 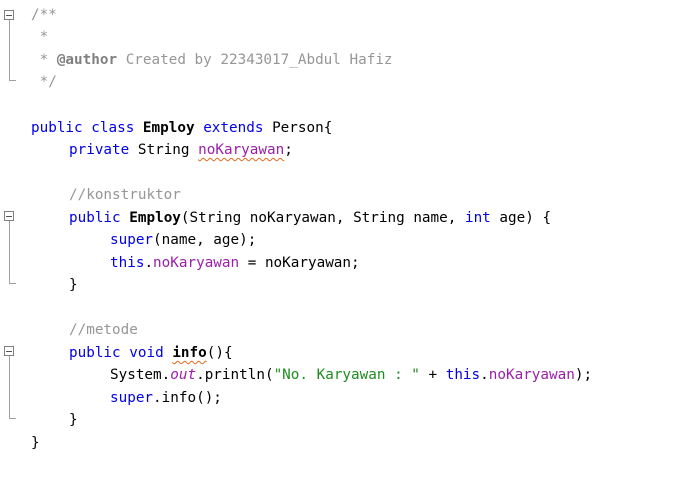 I want to click on string-literal: "No. Karyawan : ", so click(x=346, y=375).